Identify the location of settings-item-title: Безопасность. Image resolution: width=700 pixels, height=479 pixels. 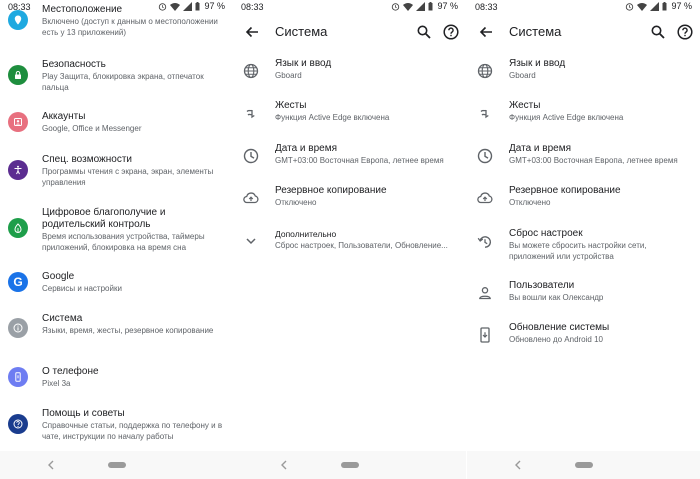
(74, 64).